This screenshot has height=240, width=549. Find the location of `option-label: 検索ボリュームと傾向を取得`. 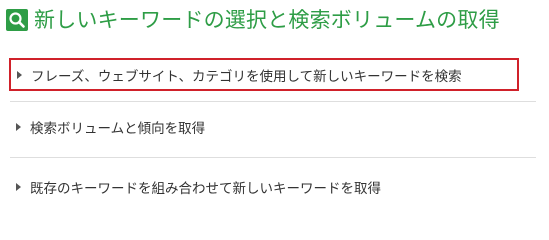

option-label: 検索ボリュームと傾向を取得 is located at coordinates (118, 128).